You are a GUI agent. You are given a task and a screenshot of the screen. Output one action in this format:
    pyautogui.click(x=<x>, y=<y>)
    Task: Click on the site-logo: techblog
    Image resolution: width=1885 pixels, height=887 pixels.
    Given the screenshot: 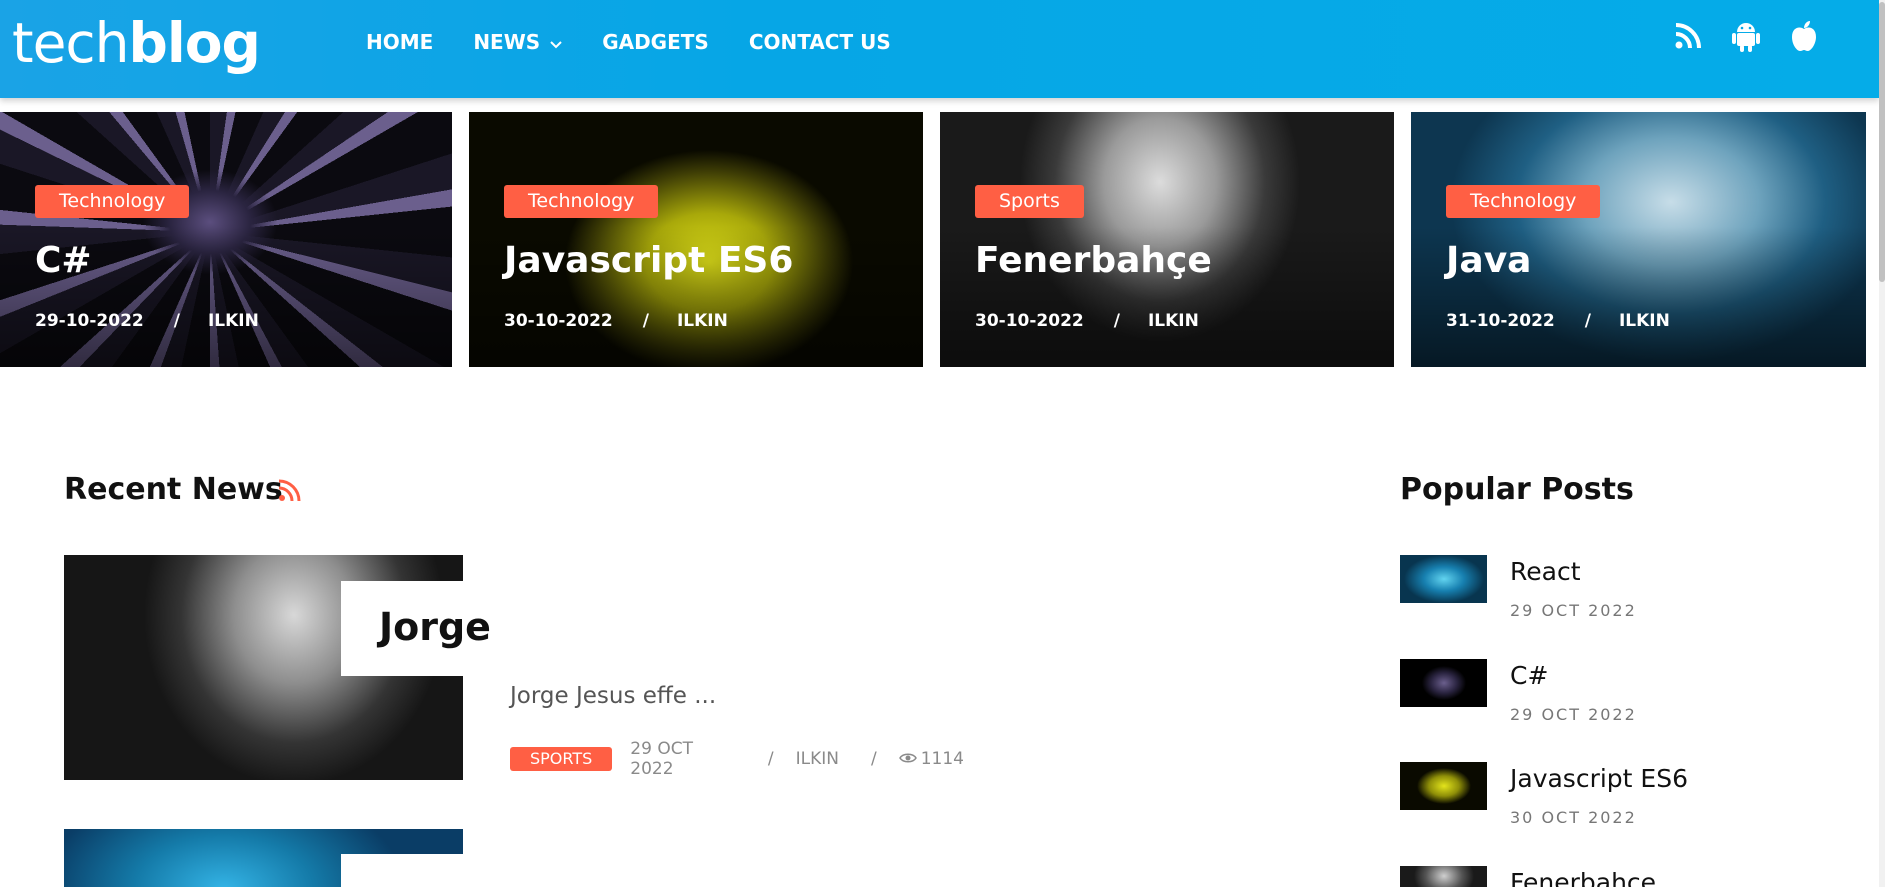 What is the action you would take?
    pyautogui.click(x=136, y=43)
    